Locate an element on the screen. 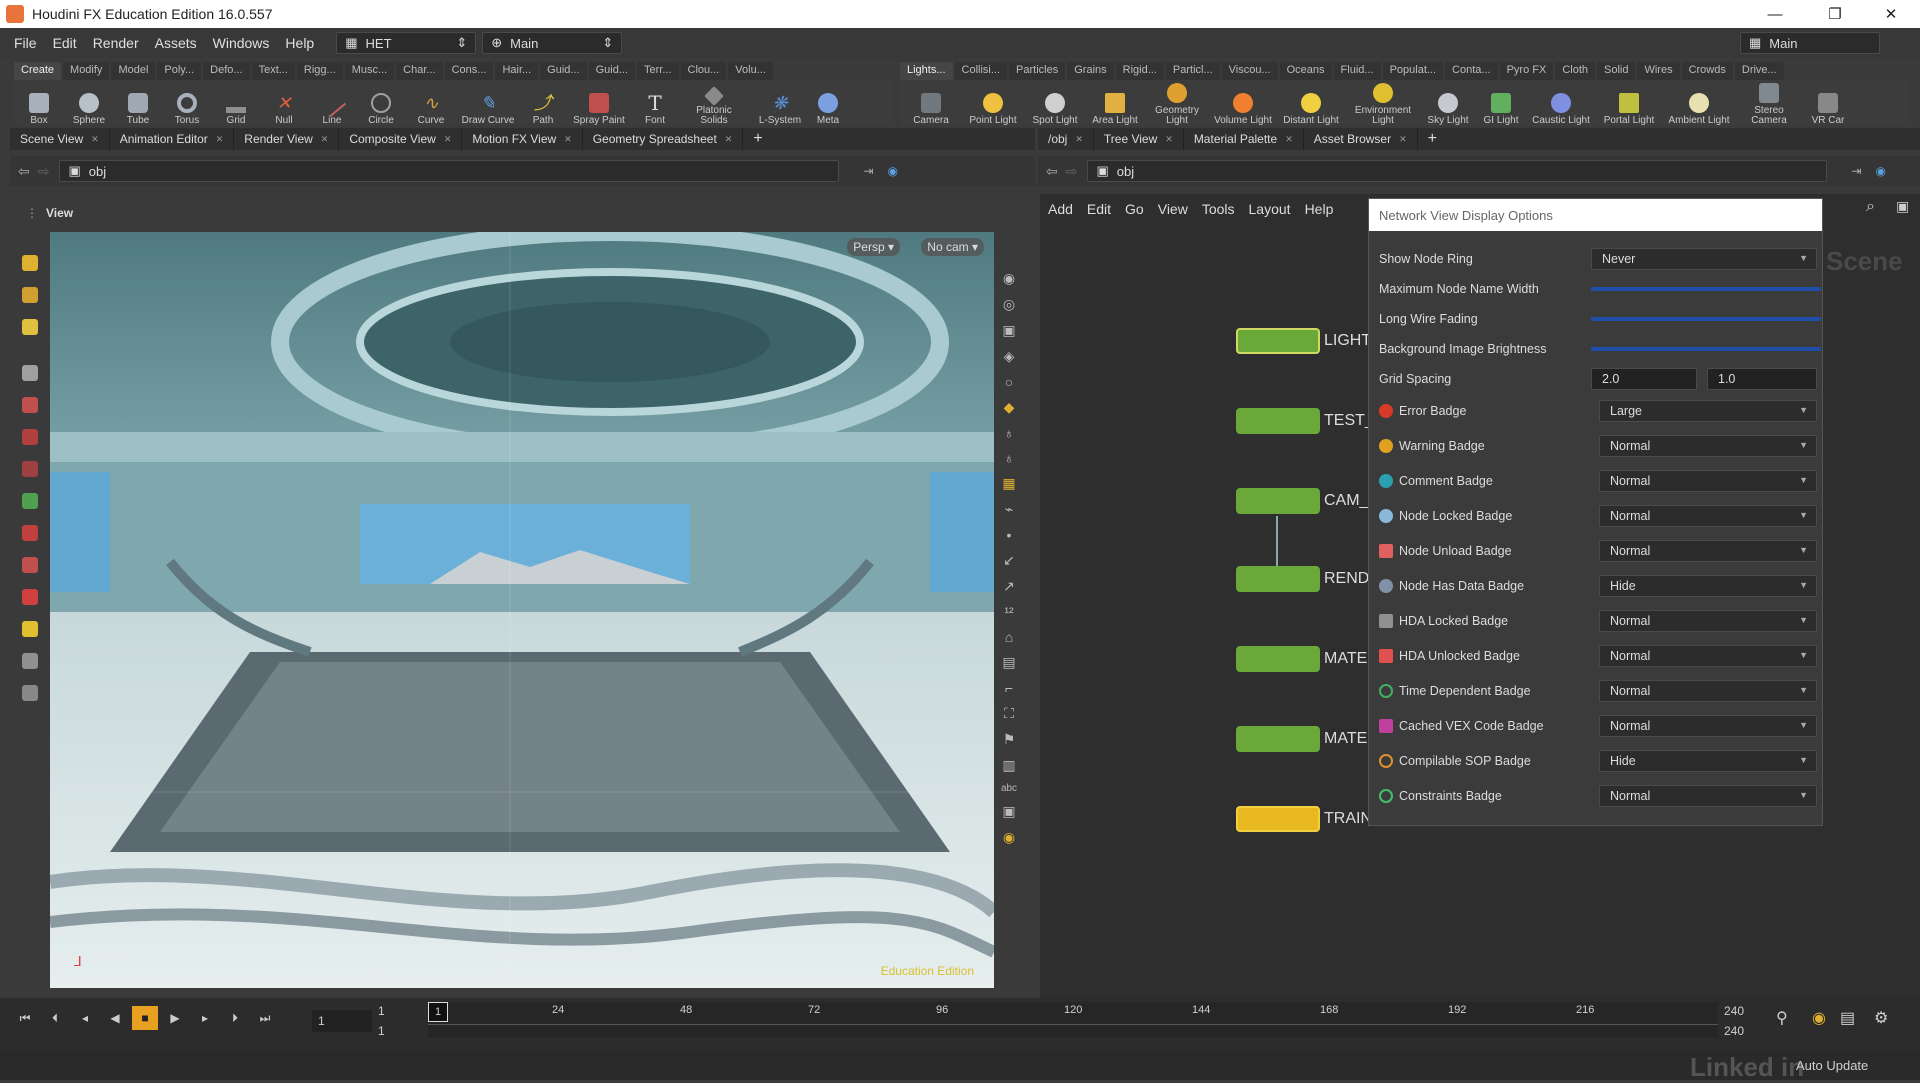  minimize-button: — is located at coordinates (1775, 14).